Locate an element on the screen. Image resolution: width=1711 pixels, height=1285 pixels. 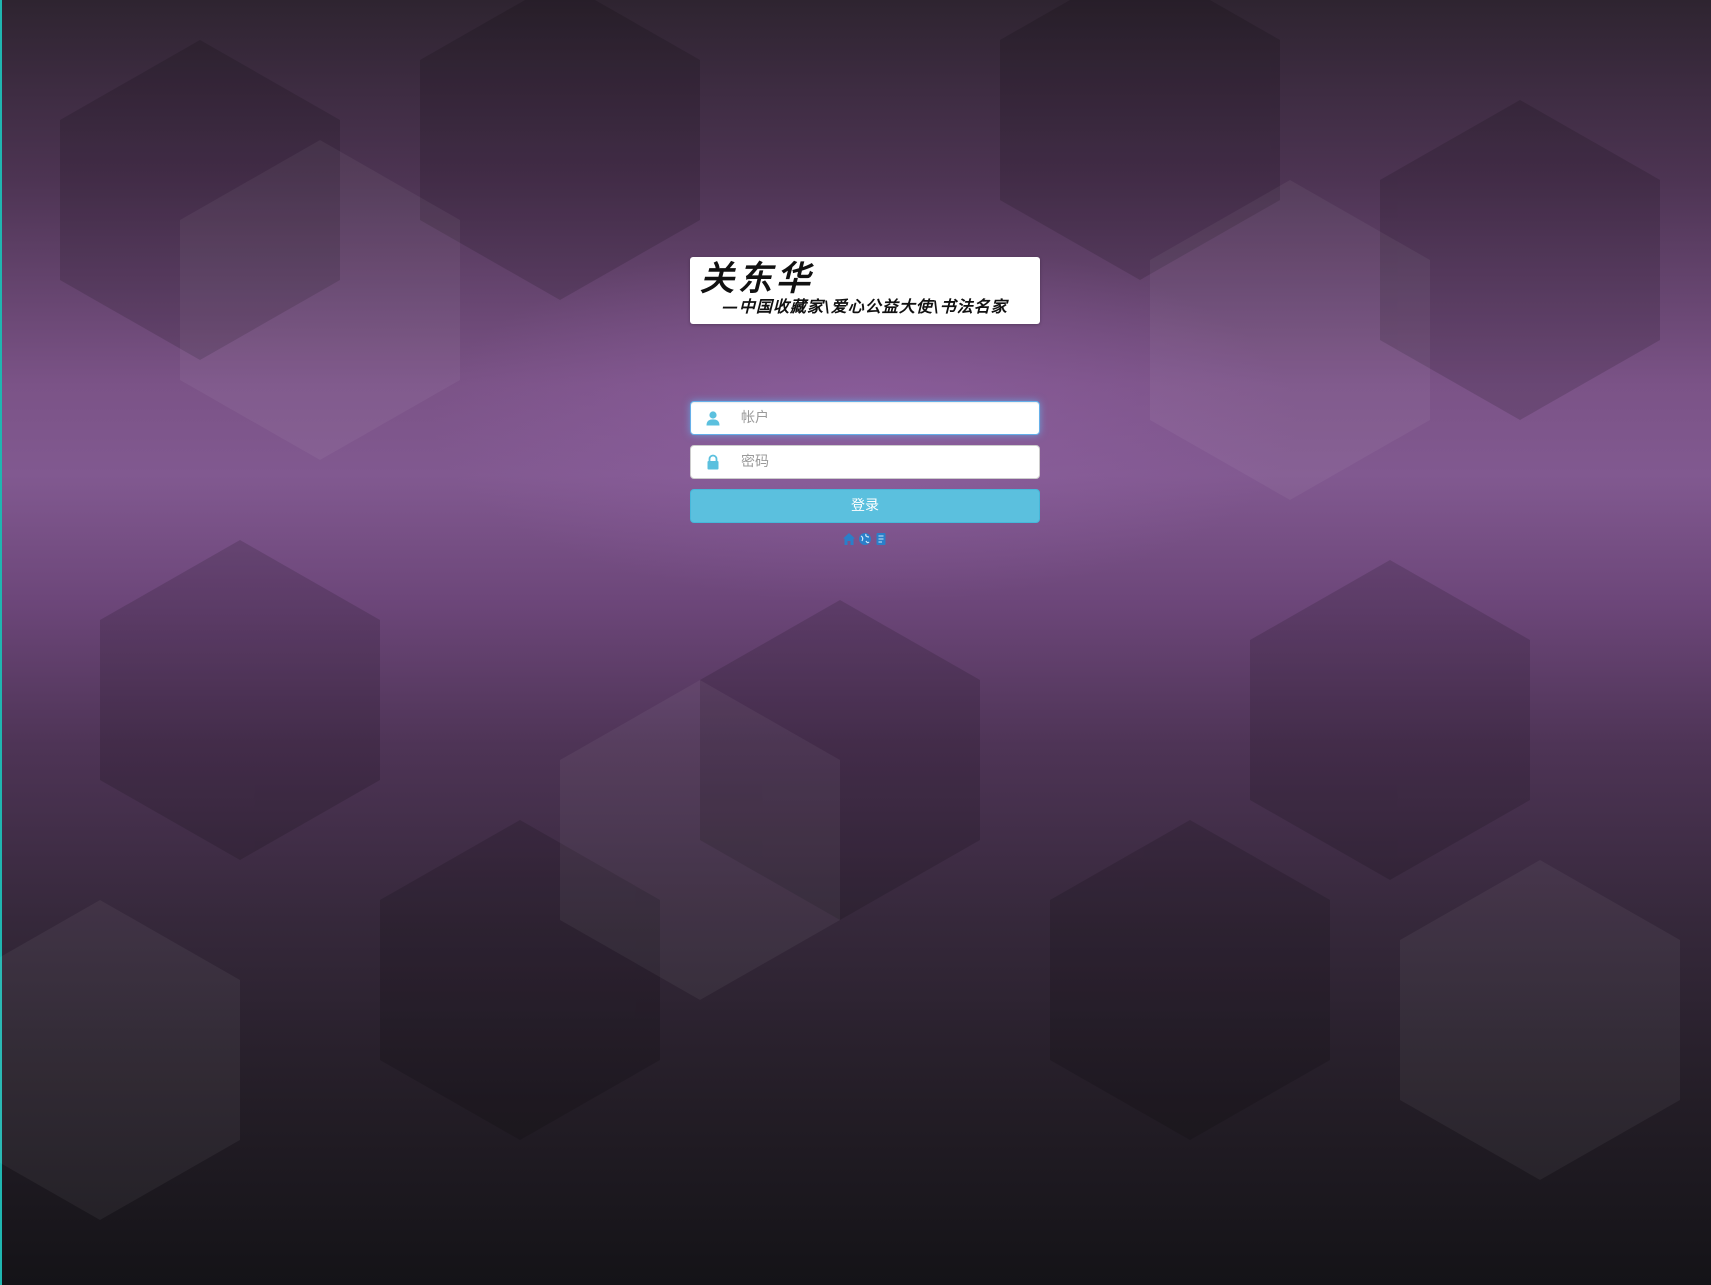
quick-links is located at coordinates (865, 540).